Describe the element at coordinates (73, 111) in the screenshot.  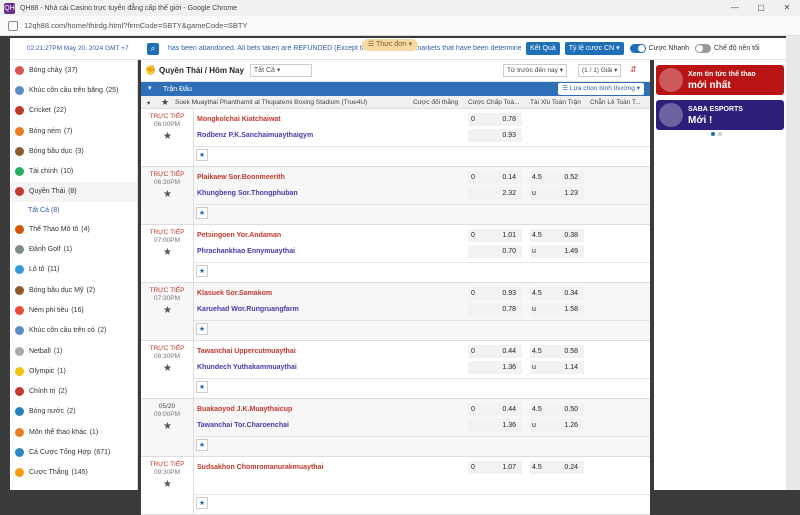
I see `sidebar-item: Cricket (22)` at that location.